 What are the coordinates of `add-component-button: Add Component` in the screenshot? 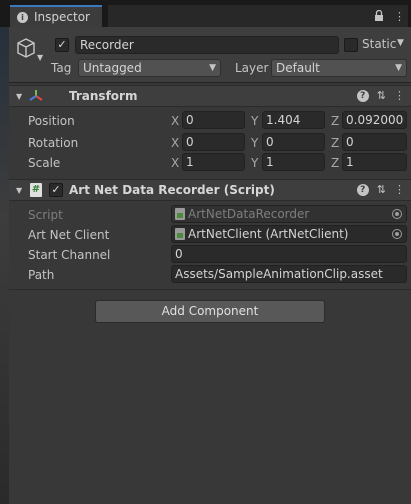 It's located at (210, 311).